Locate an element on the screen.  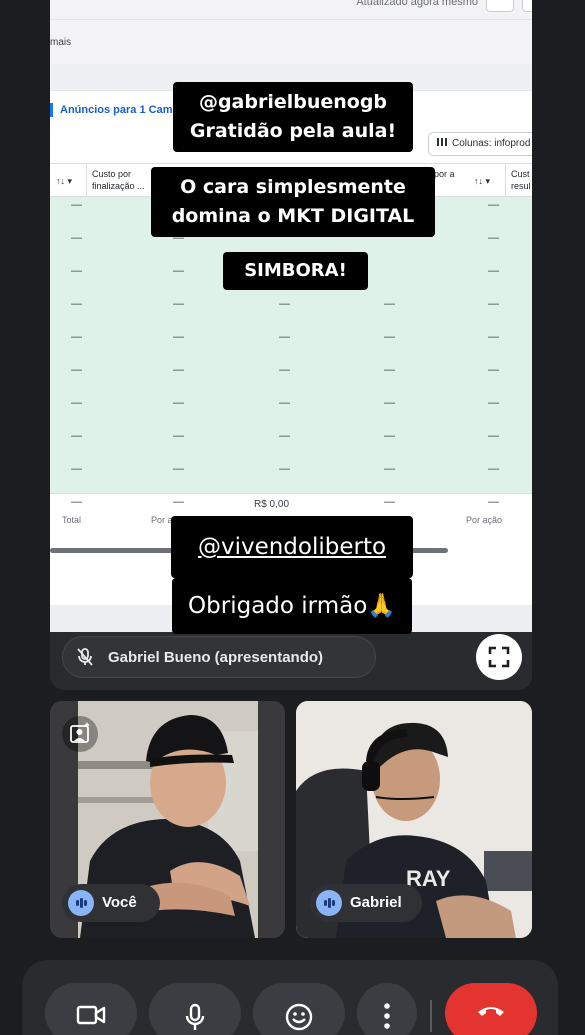
story-mention: @vivendoliberto is located at coordinates (292, 547).